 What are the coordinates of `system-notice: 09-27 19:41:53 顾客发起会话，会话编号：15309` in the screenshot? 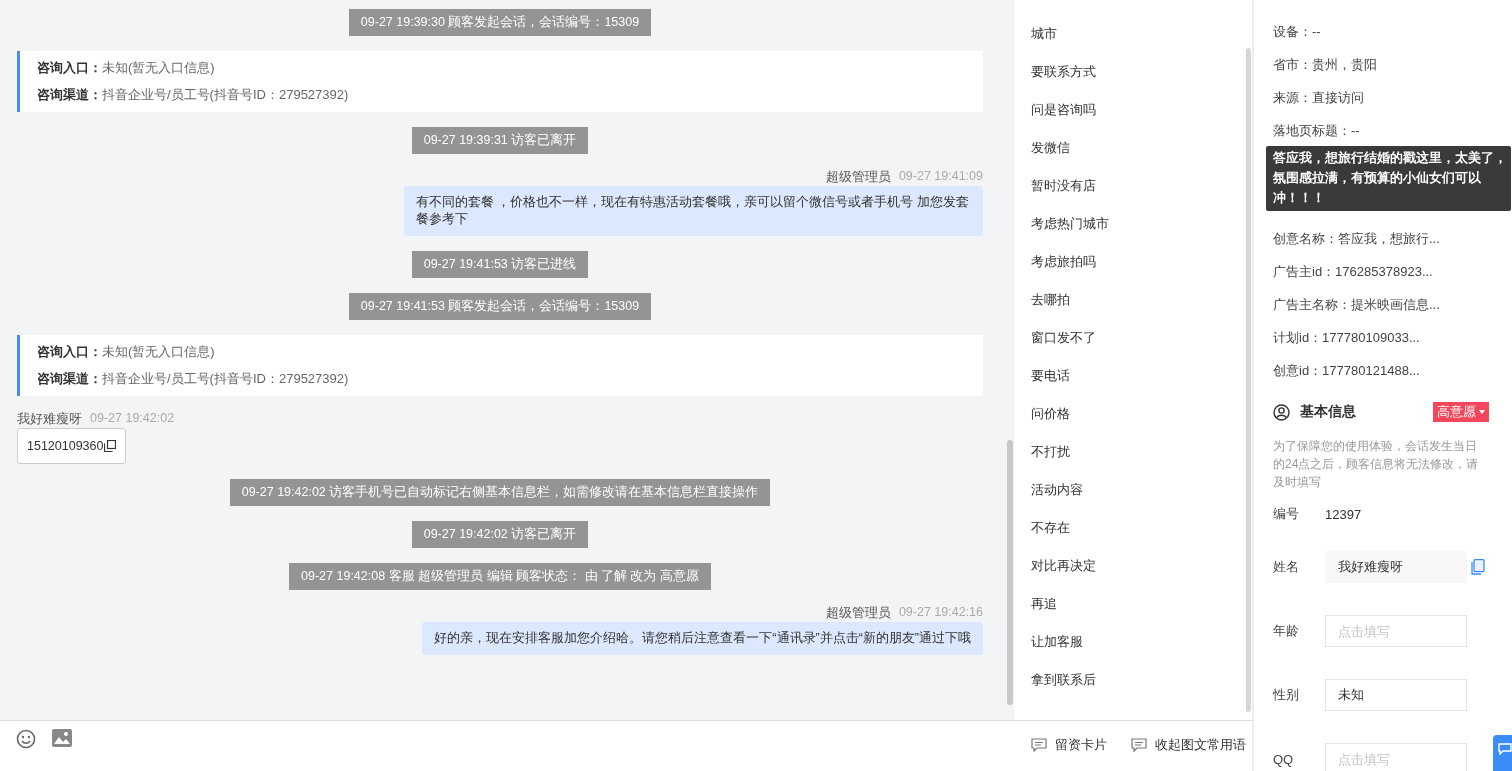 It's located at (500, 306).